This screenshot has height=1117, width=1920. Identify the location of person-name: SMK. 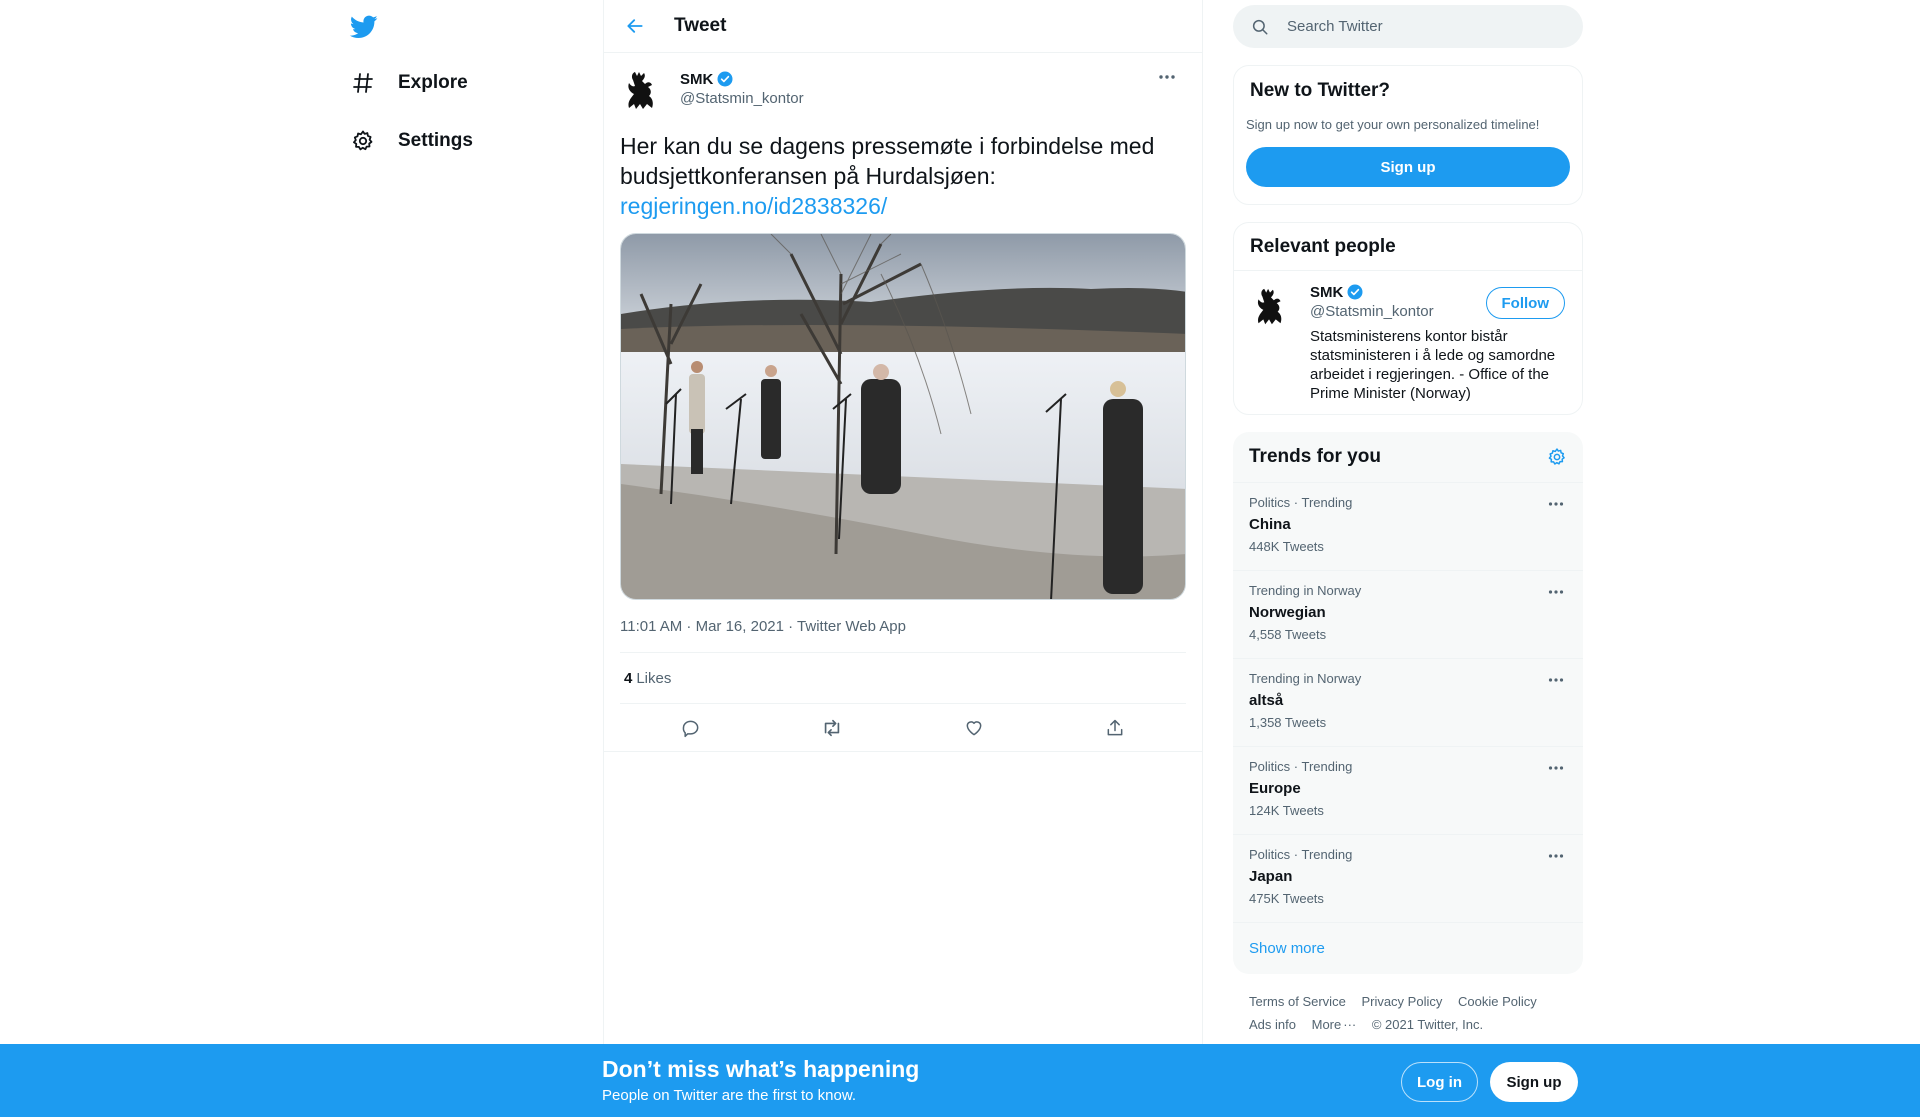
(1326, 292).